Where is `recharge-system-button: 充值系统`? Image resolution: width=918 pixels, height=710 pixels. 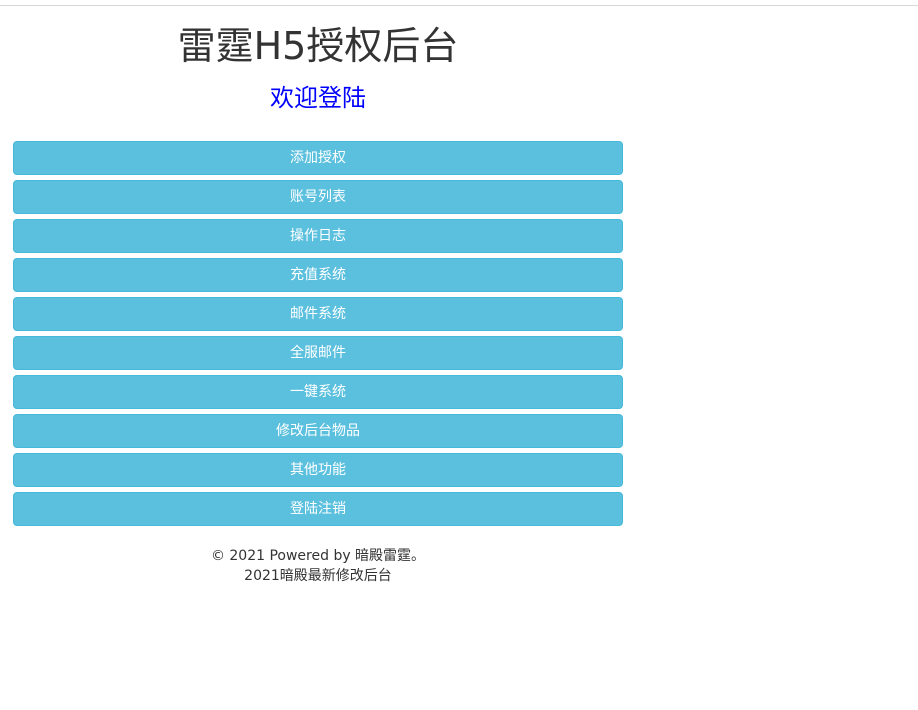 recharge-system-button: 充值系统 is located at coordinates (318, 275).